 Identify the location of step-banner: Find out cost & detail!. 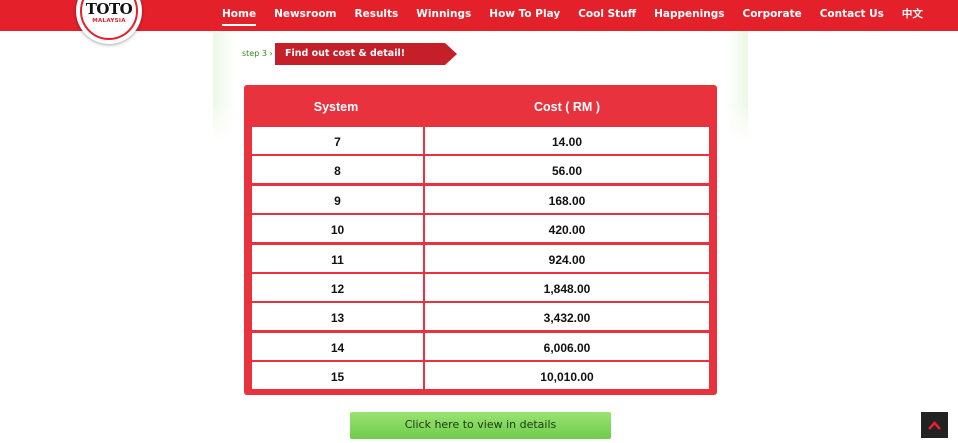
(366, 54).